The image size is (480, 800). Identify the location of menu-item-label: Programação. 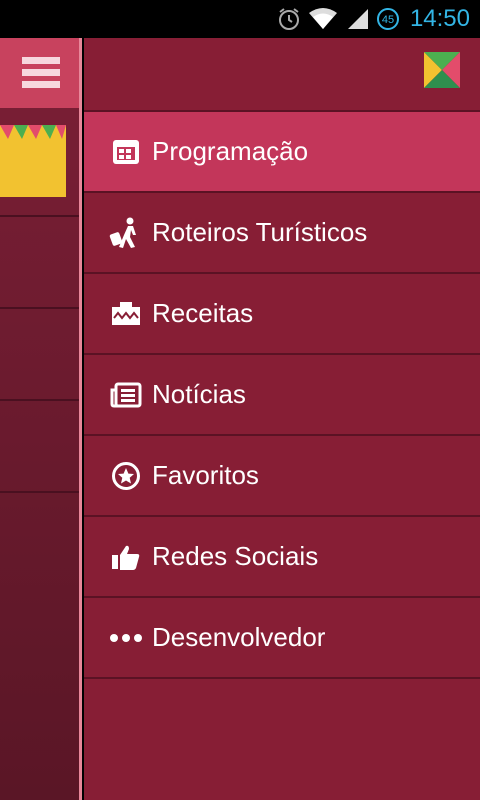
(230, 151).